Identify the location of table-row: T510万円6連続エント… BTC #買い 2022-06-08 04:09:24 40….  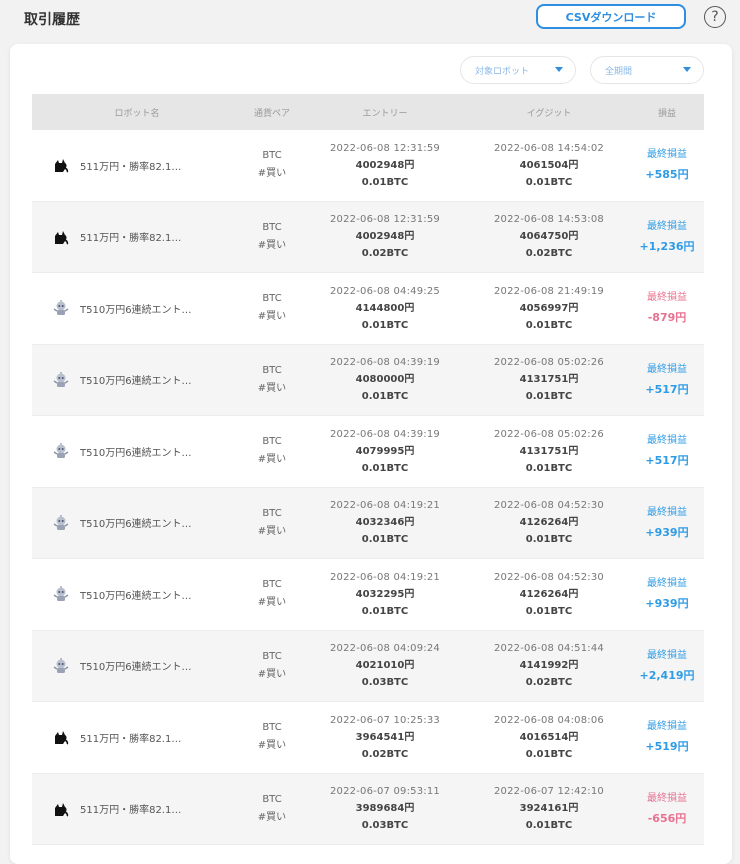
(368, 666).